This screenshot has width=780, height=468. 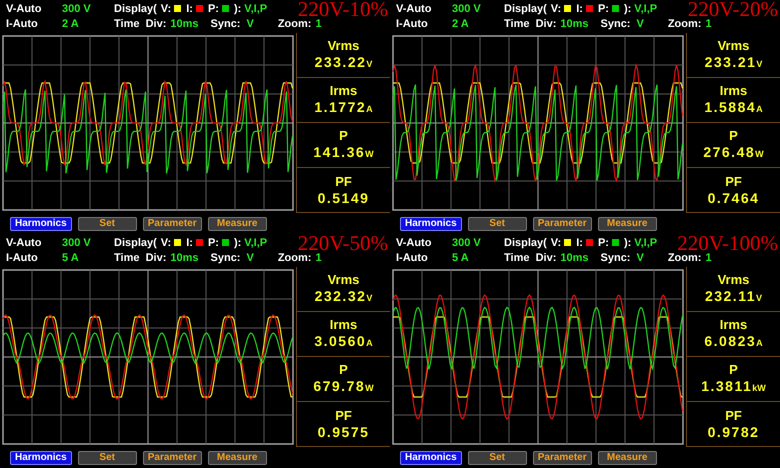 What do you see at coordinates (733, 341) in the screenshot?
I see `reading-value: 6.0823 A` at bounding box center [733, 341].